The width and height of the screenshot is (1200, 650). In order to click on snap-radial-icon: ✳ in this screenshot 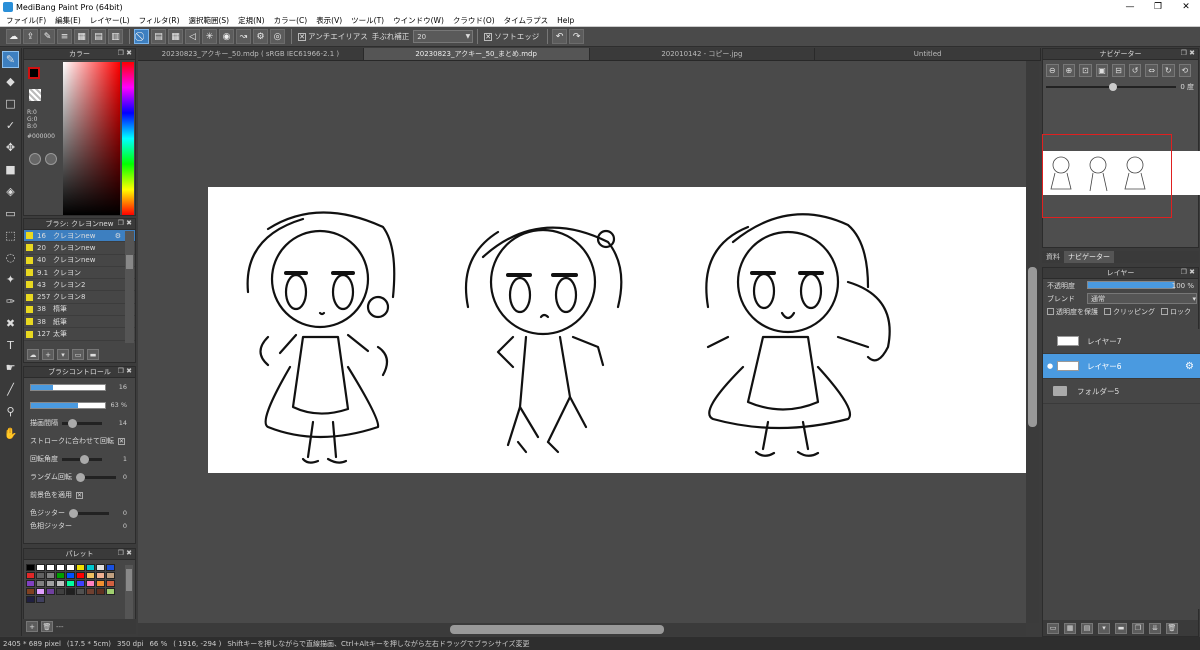, I will do `click(209, 36)`.